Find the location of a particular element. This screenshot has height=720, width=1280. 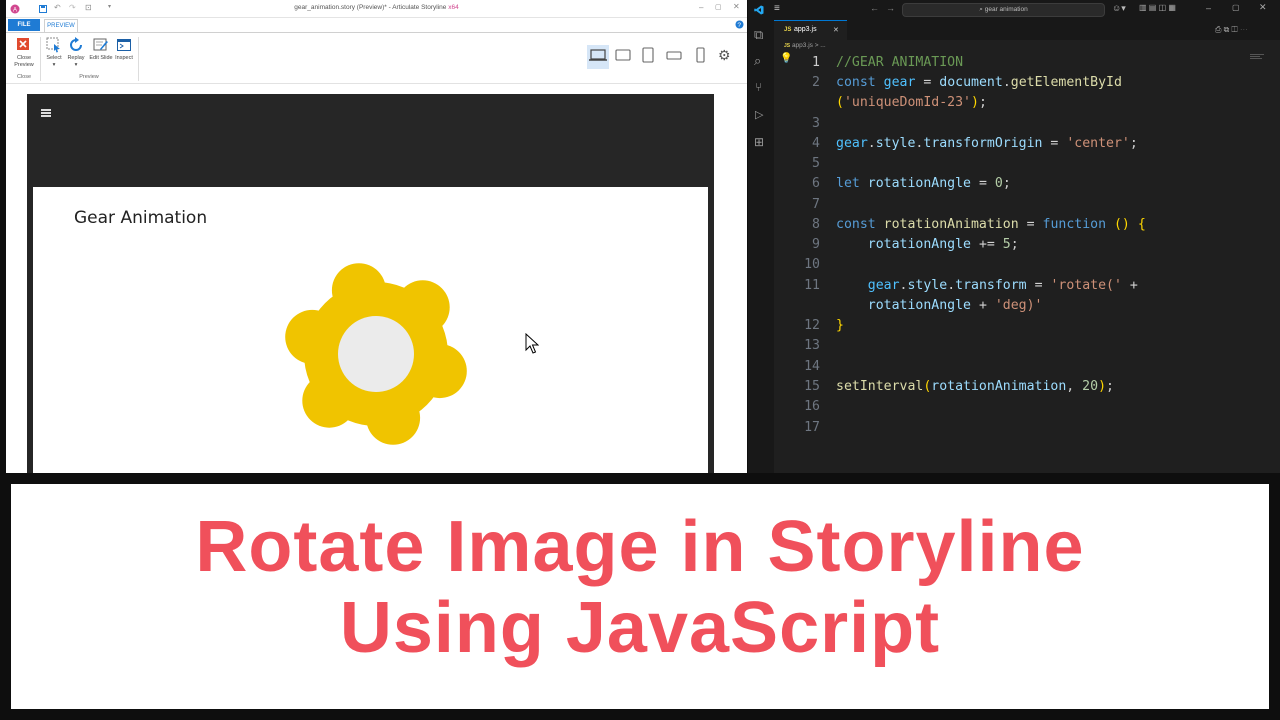

tab-file: FILE is located at coordinates (24, 25).